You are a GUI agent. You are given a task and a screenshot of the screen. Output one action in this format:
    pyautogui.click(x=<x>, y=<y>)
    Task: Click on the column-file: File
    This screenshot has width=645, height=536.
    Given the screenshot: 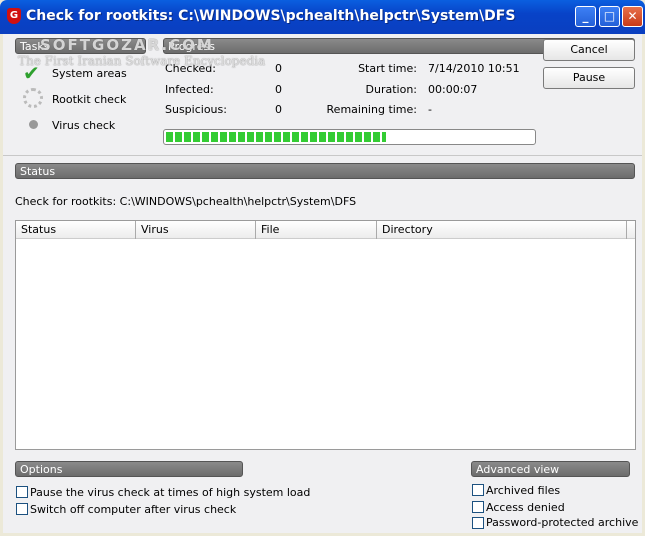 What is the action you would take?
    pyautogui.click(x=316, y=230)
    